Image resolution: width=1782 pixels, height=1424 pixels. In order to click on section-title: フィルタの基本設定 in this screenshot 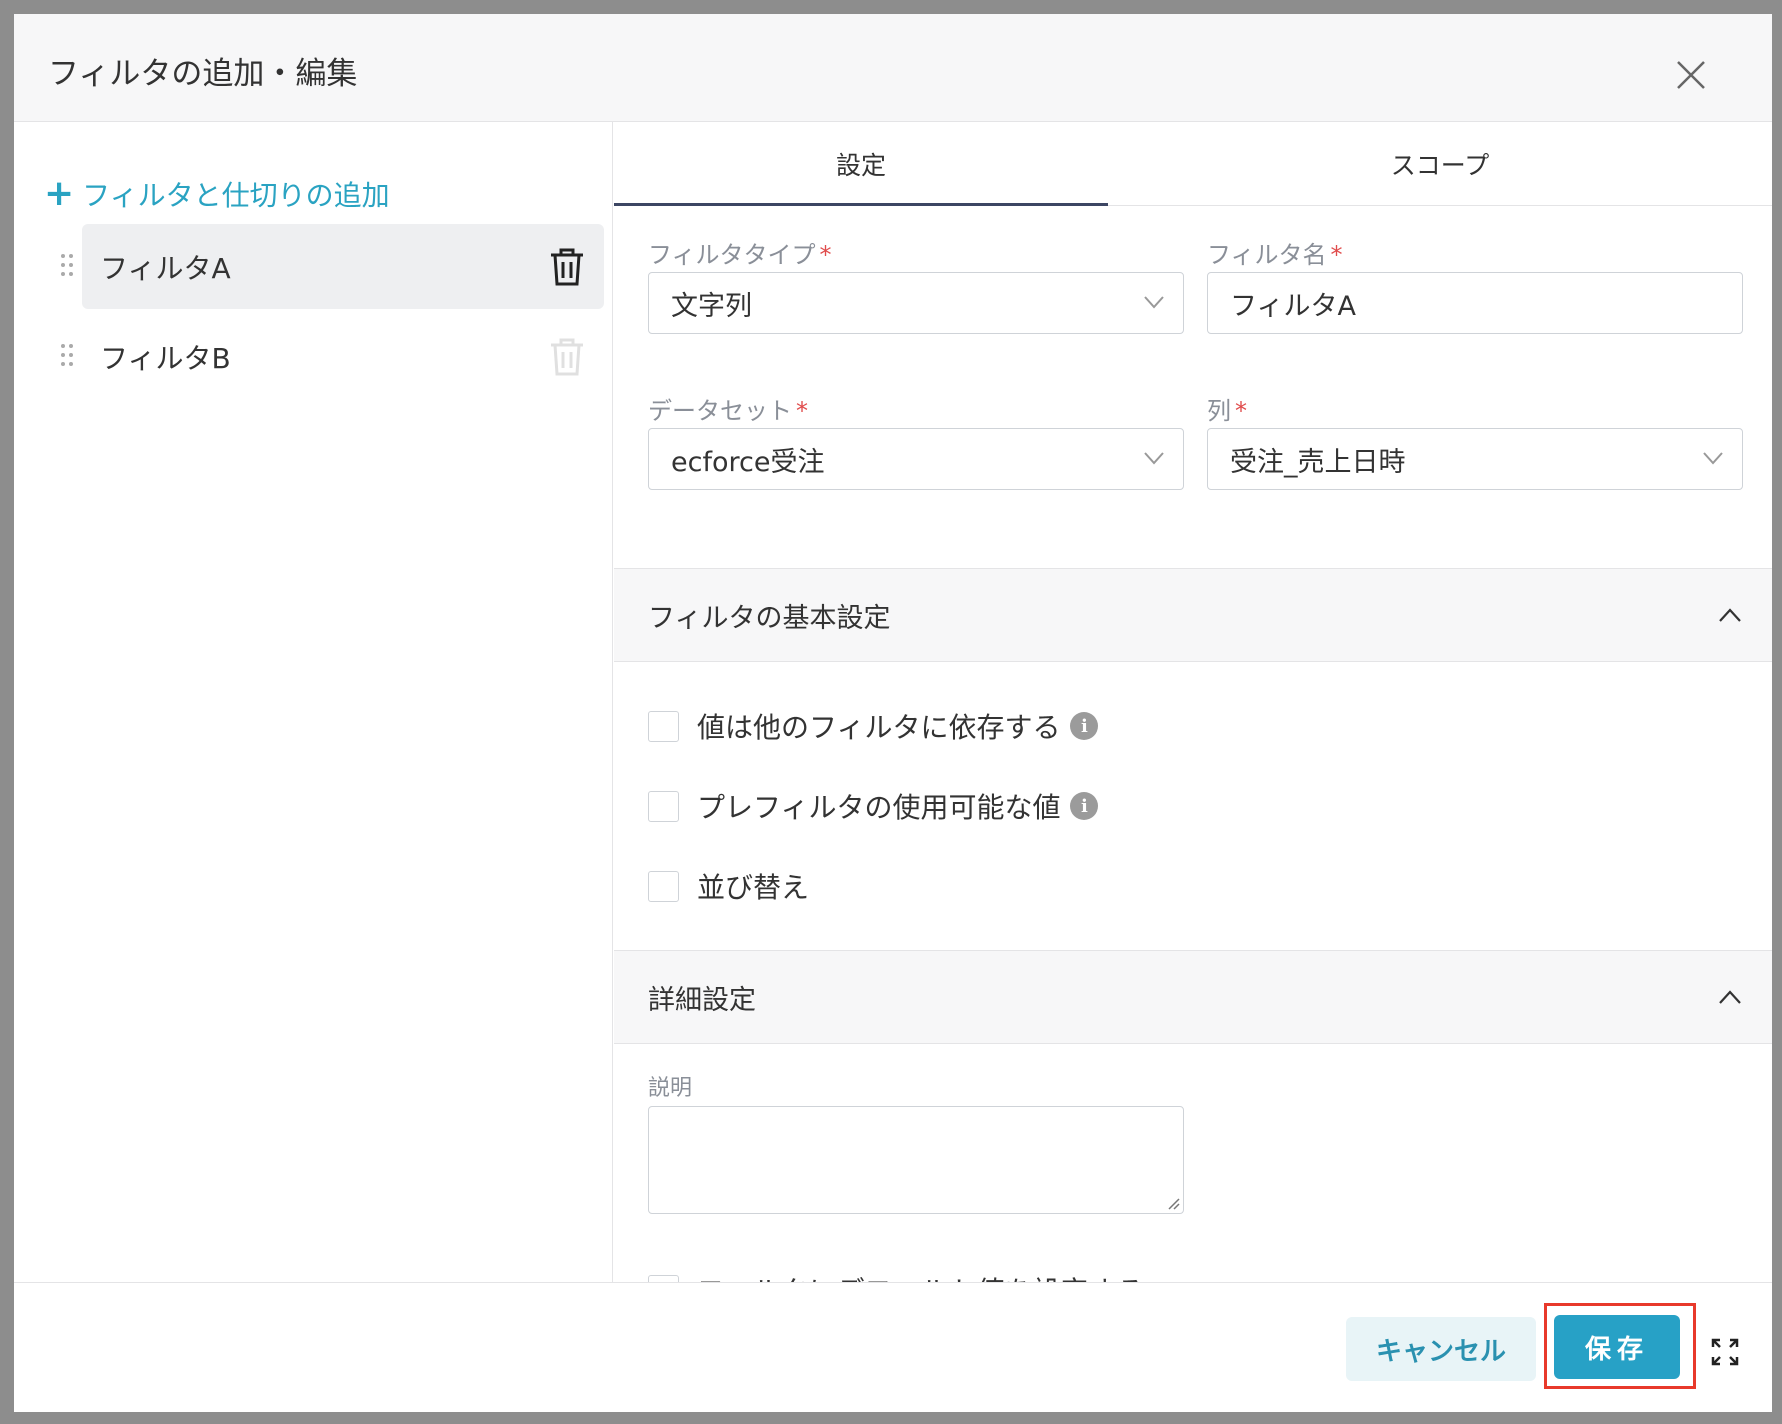, I will do `click(769, 618)`.